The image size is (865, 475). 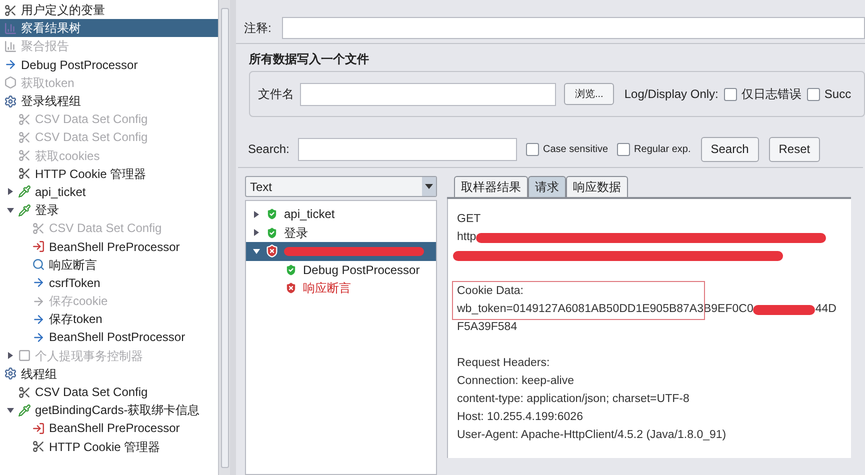 I want to click on tree-item: CSV Data Set Config, so click(x=109, y=392).